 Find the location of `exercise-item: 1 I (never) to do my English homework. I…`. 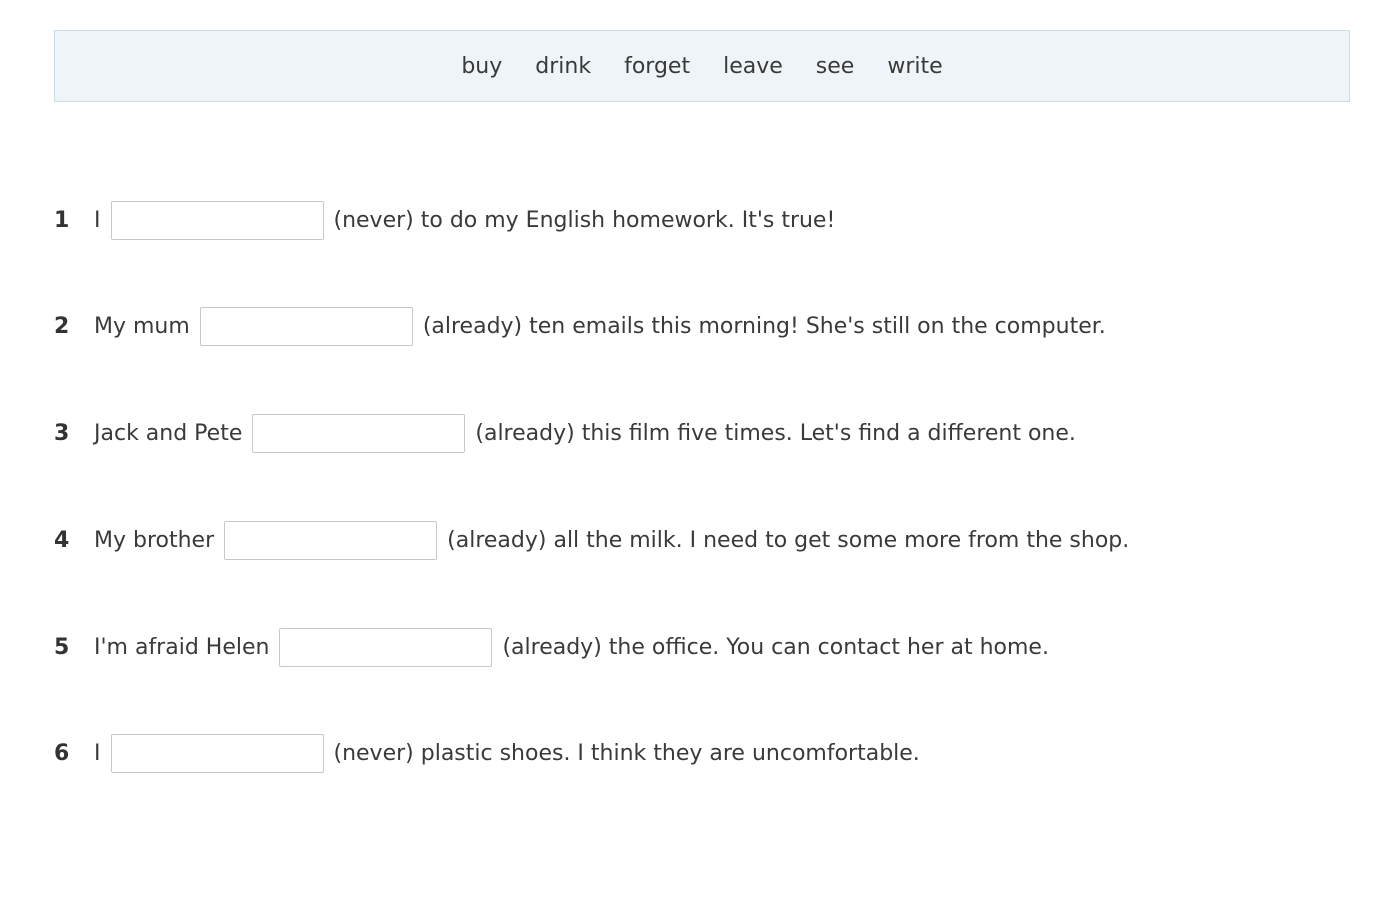

exercise-item: 1 I (never) to do my English homework. I… is located at coordinates (591, 220).